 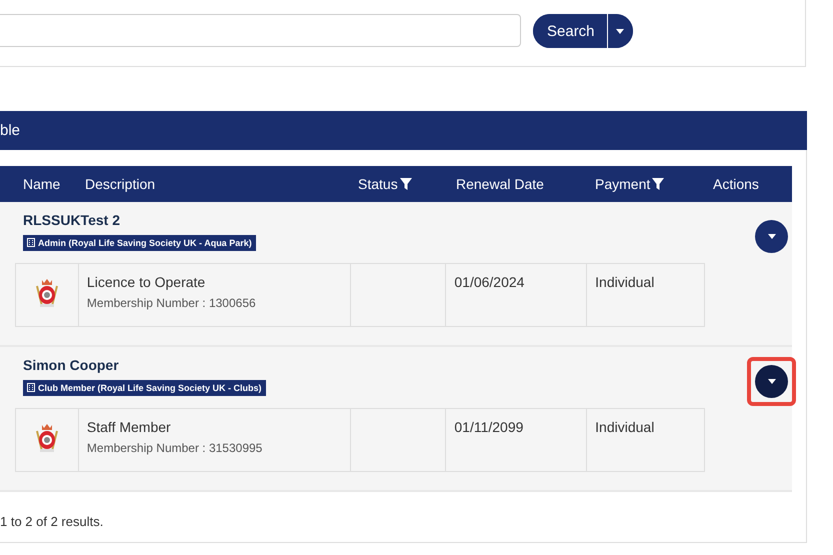 I want to click on search-field, so click(x=260, y=30).